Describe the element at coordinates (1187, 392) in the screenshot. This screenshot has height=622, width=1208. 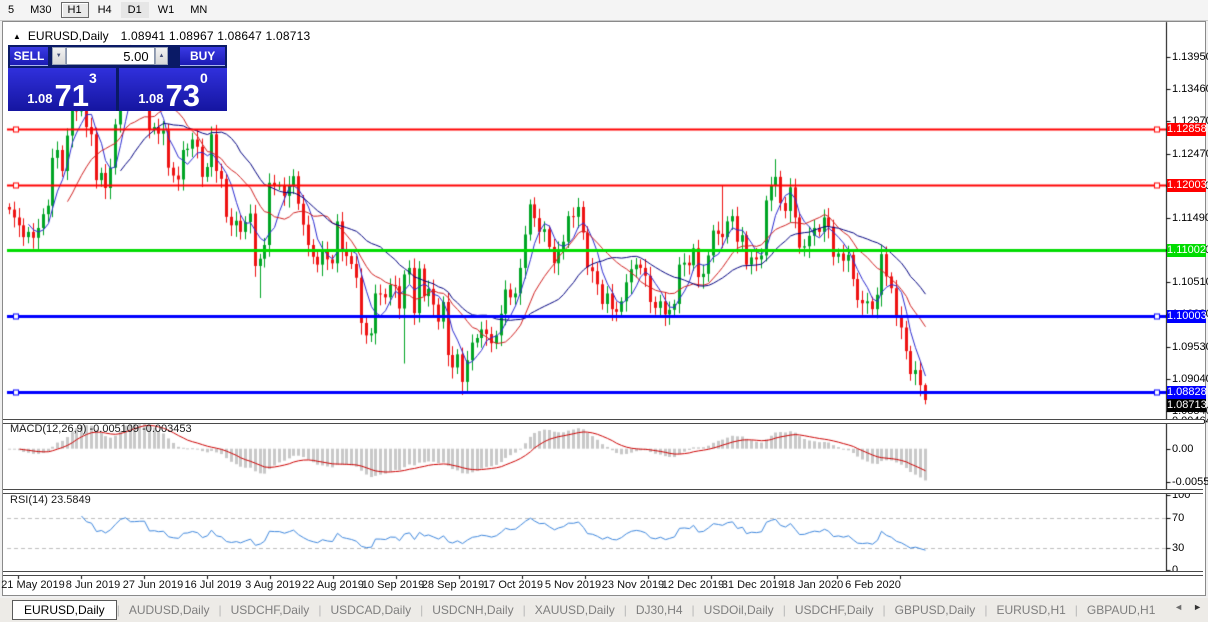
I see `hline-price-label: 1.08828` at that location.